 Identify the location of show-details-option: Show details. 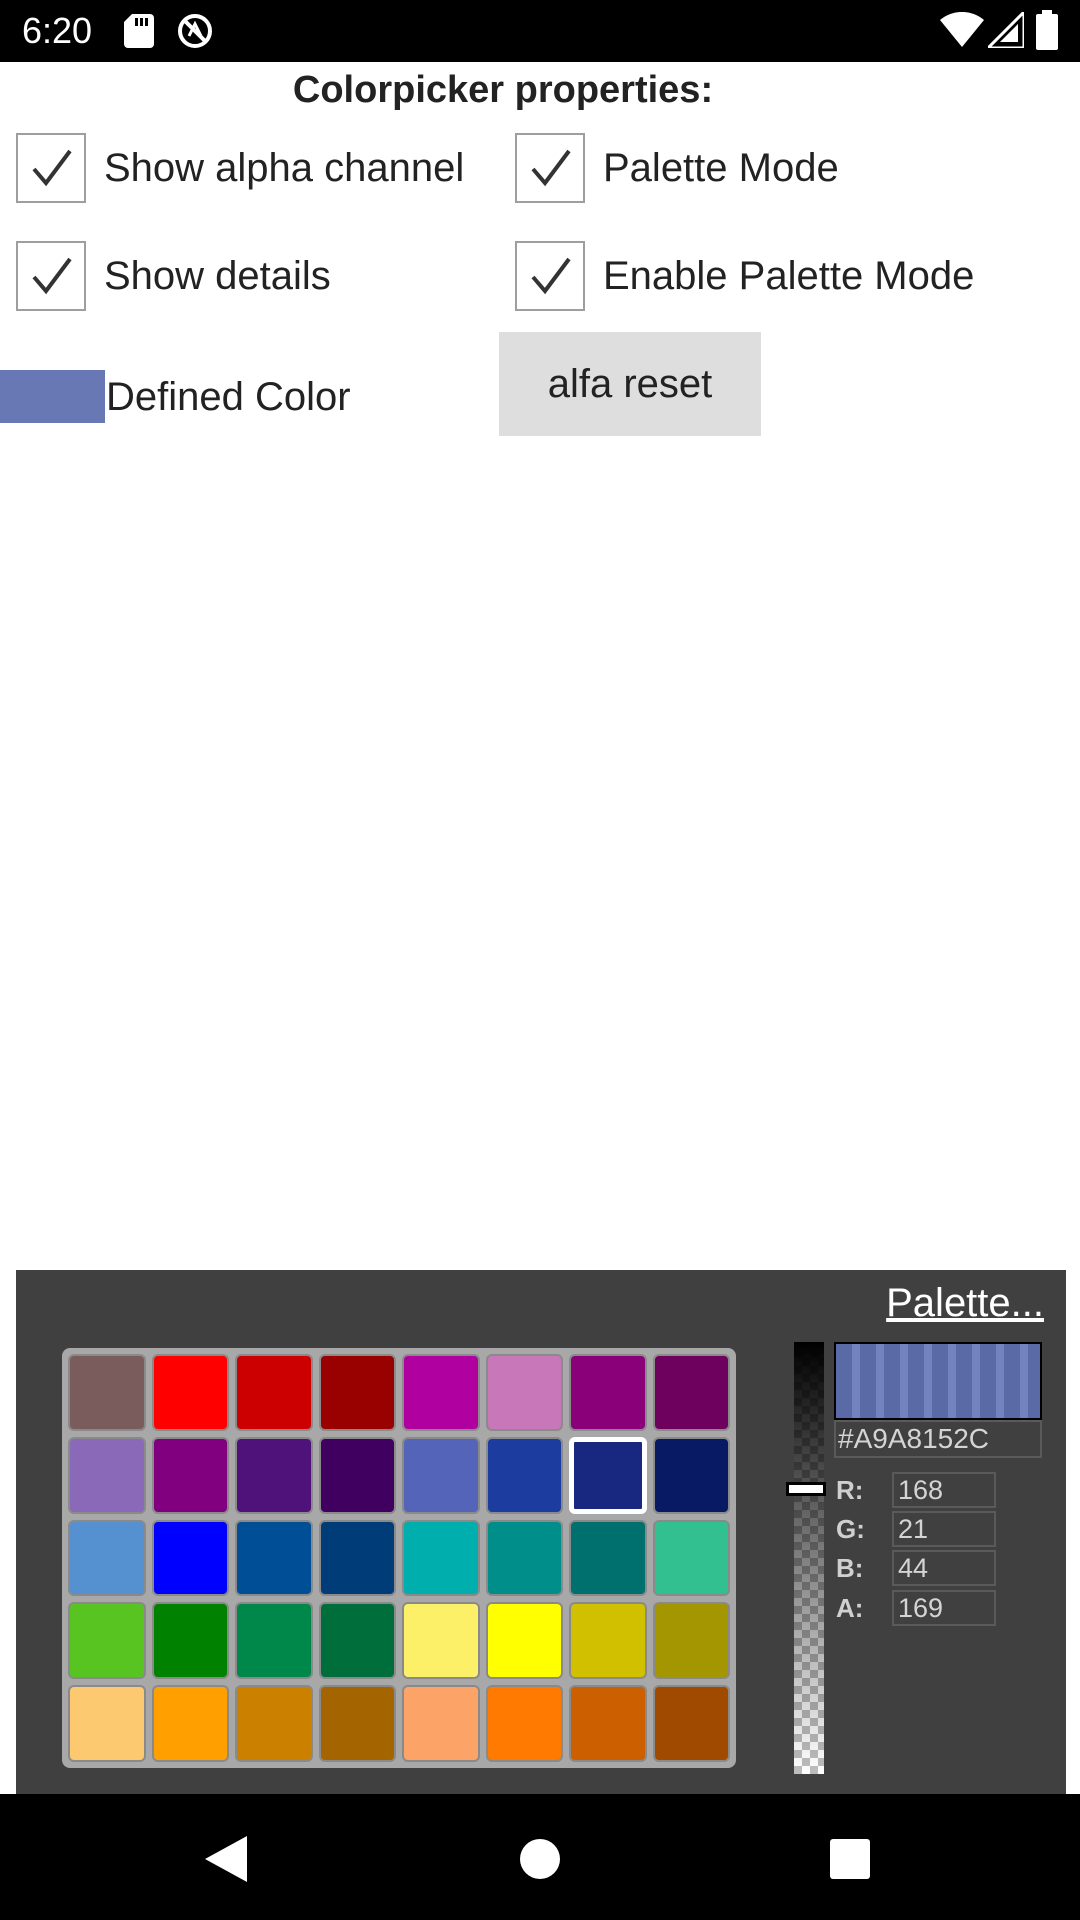
(173, 276).